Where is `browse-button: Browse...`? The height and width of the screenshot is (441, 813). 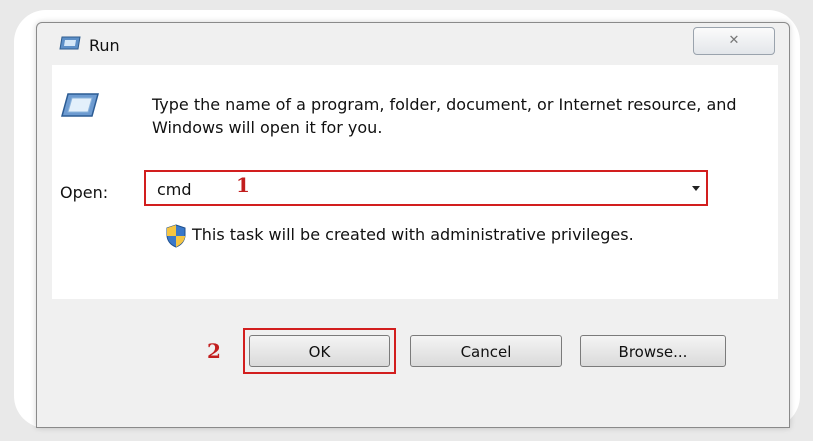 browse-button: Browse... is located at coordinates (653, 351).